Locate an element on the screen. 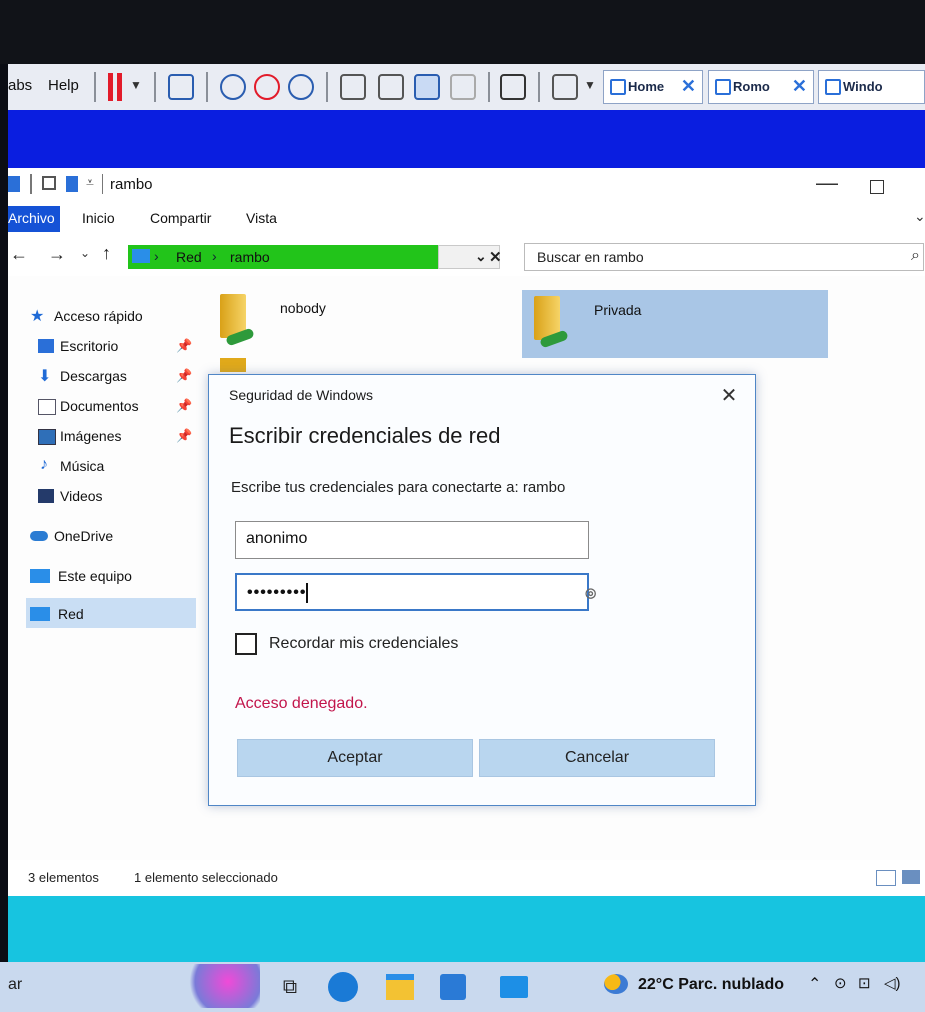 The height and width of the screenshot is (1012, 925). sidebar-item-escritorio: Escritorio 📌 is located at coordinates (115, 347).